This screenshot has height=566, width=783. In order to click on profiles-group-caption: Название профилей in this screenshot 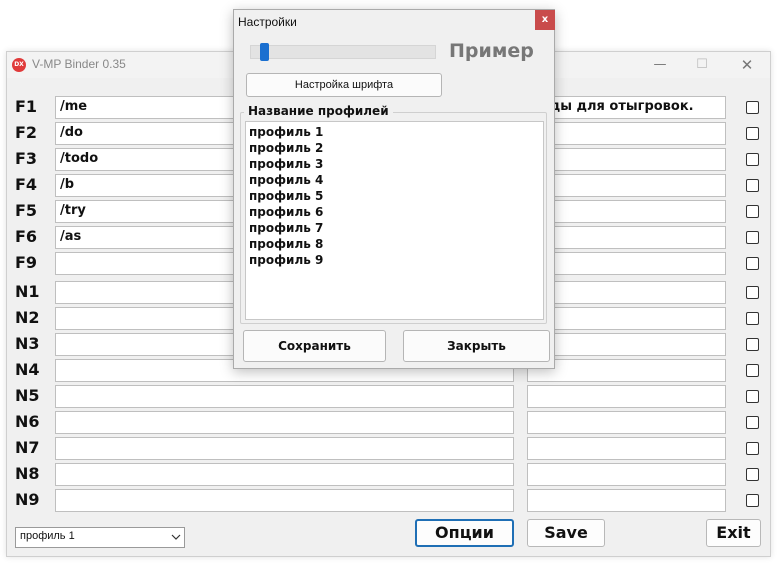, I will do `click(318, 111)`.